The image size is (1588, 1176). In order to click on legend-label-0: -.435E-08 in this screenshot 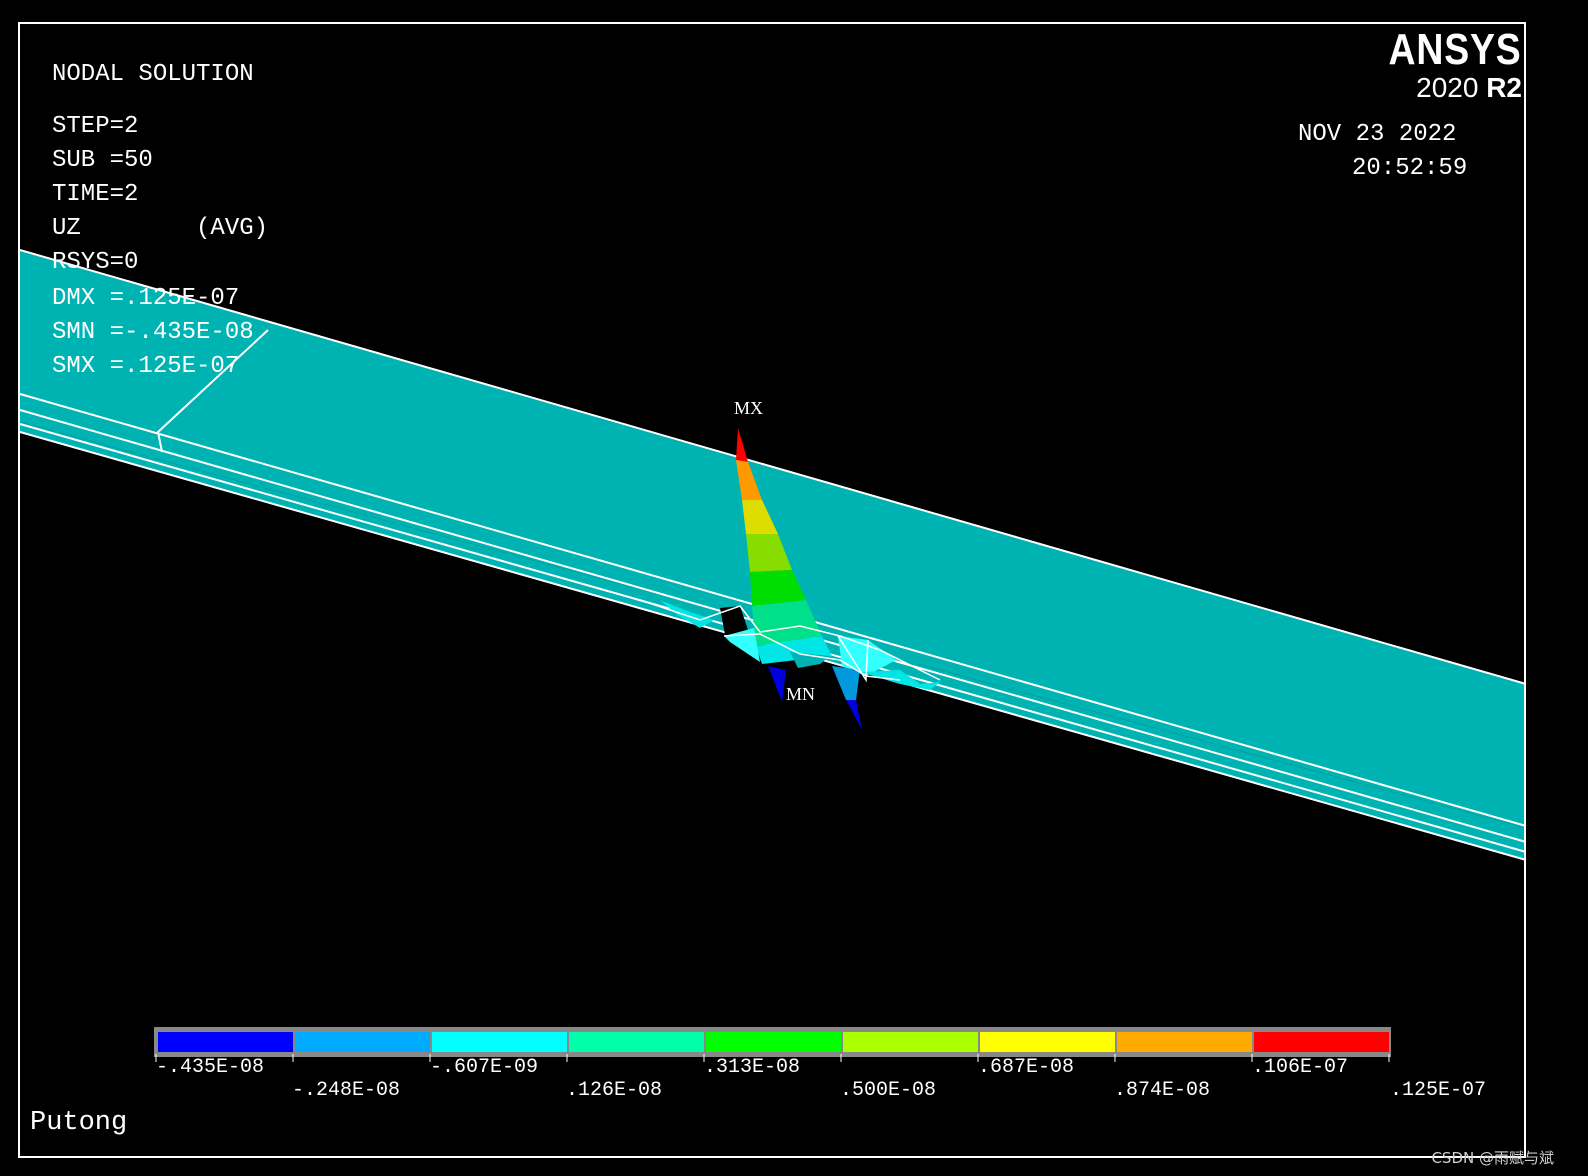, I will do `click(210, 1067)`.